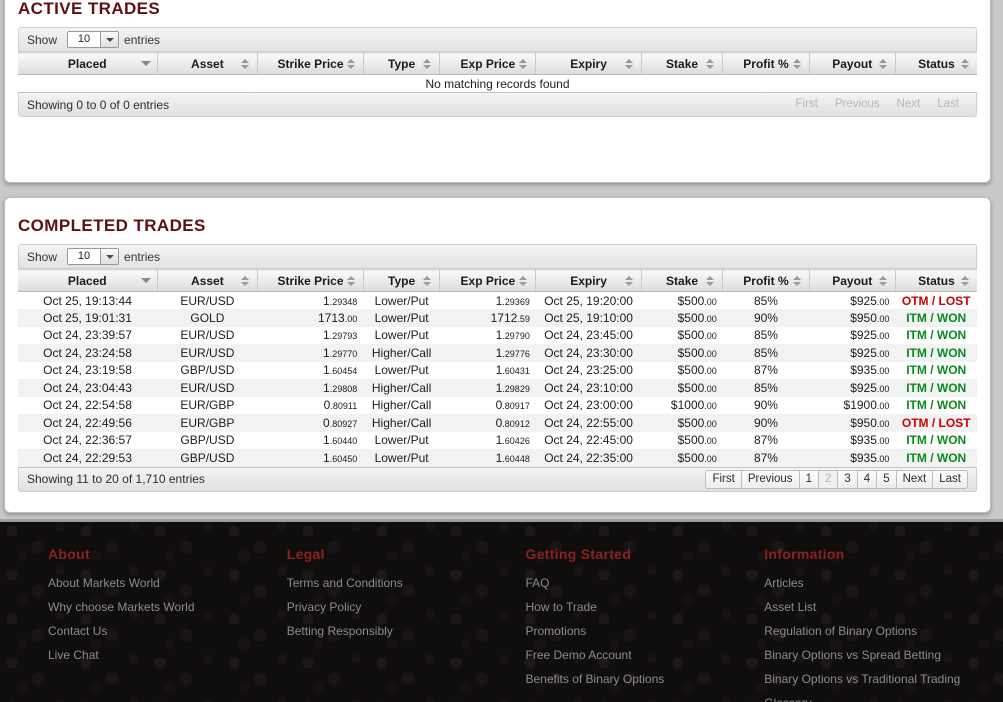  Describe the element at coordinates (883, 583) in the screenshot. I see `footer-link: Articles` at that location.